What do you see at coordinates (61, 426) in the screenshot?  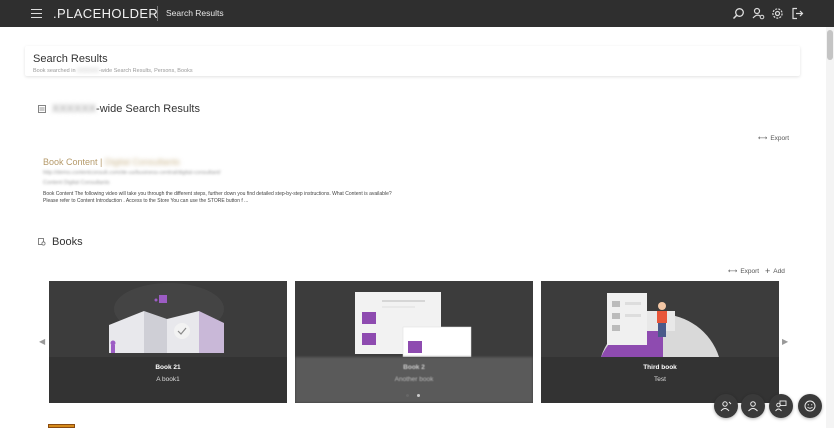 I see `next-section-thumbnail` at bounding box center [61, 426].